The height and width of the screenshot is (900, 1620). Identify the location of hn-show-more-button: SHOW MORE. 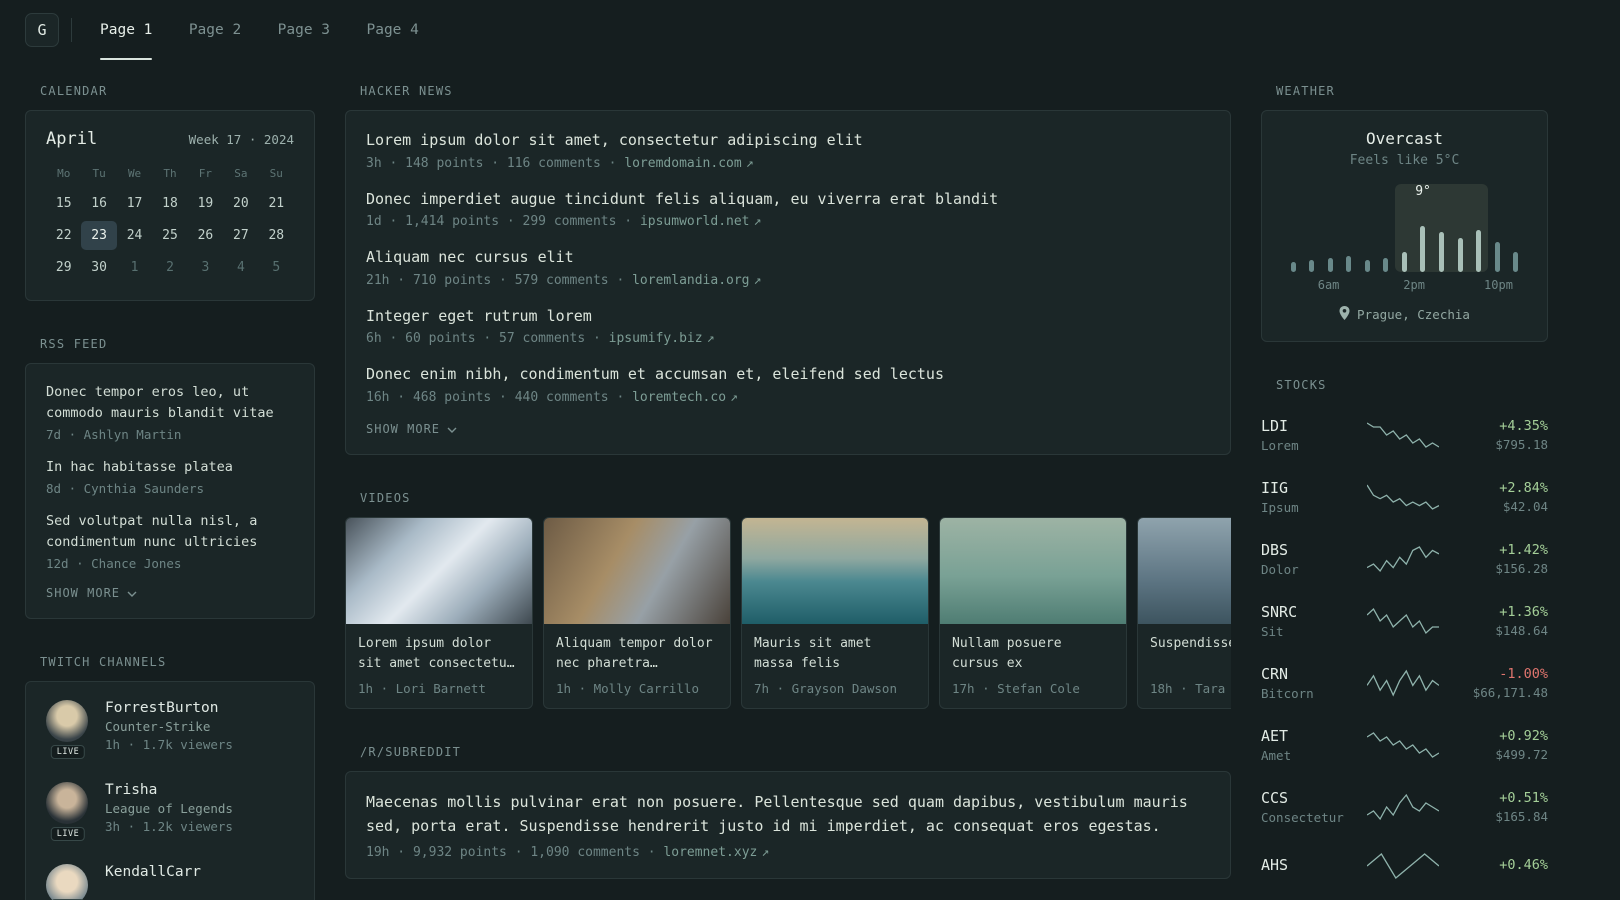
(411, 429).